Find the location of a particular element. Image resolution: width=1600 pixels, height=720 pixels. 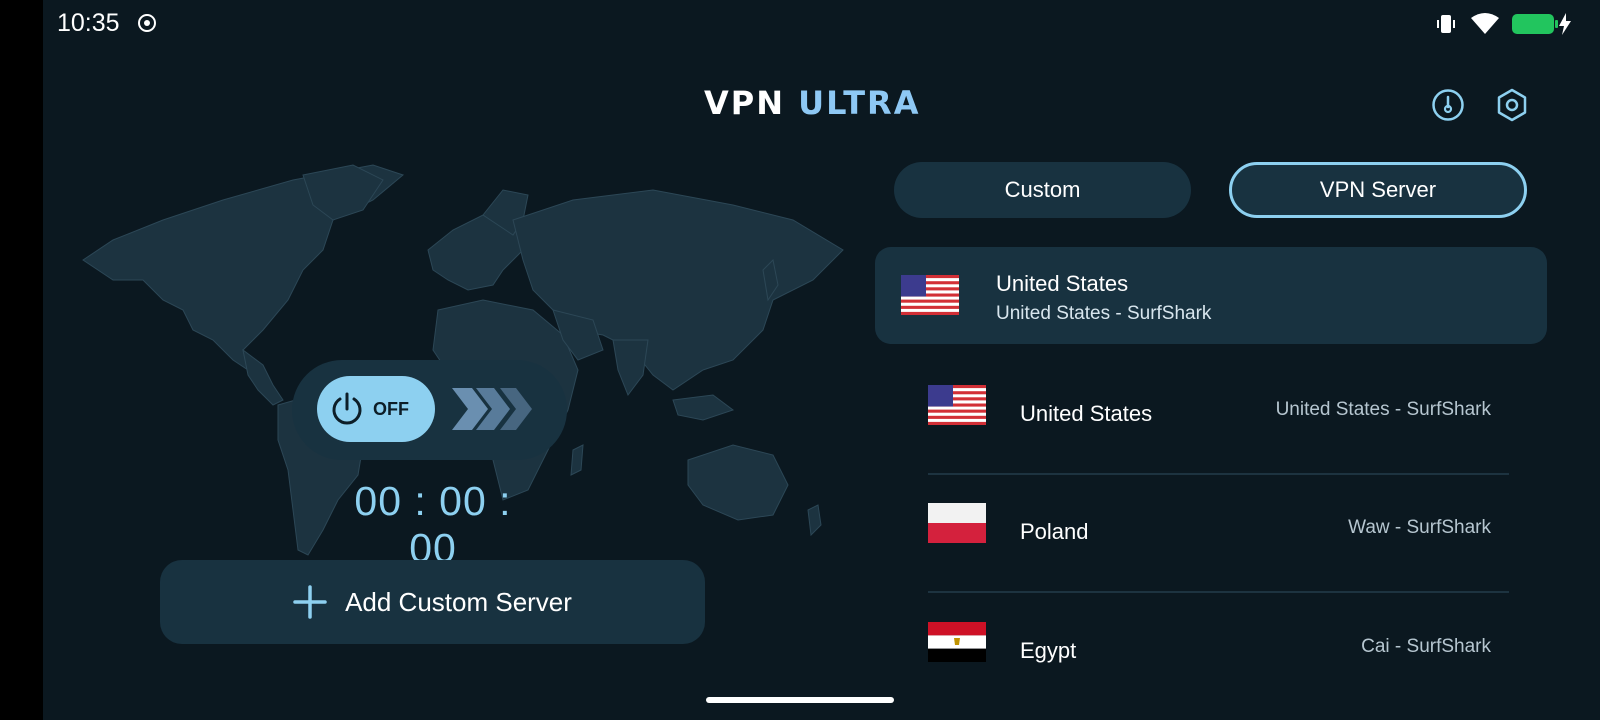

plus-icon is located at coordinates (310, 602).